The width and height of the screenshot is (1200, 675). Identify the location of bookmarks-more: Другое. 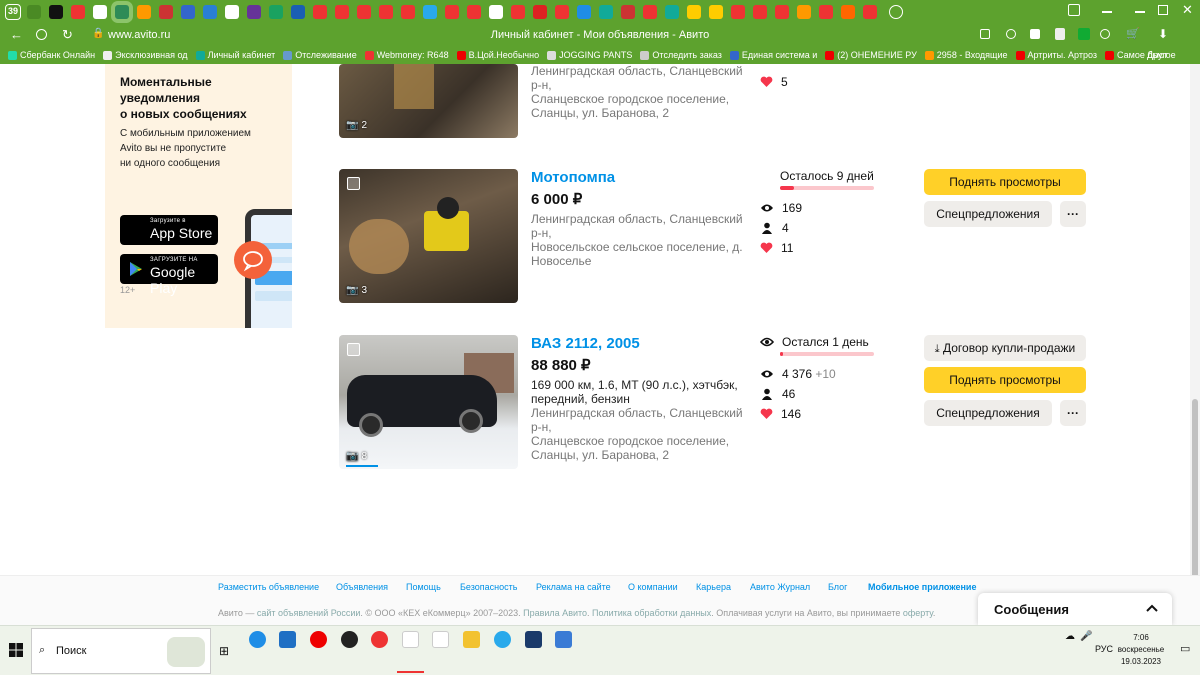
(1161, 55).